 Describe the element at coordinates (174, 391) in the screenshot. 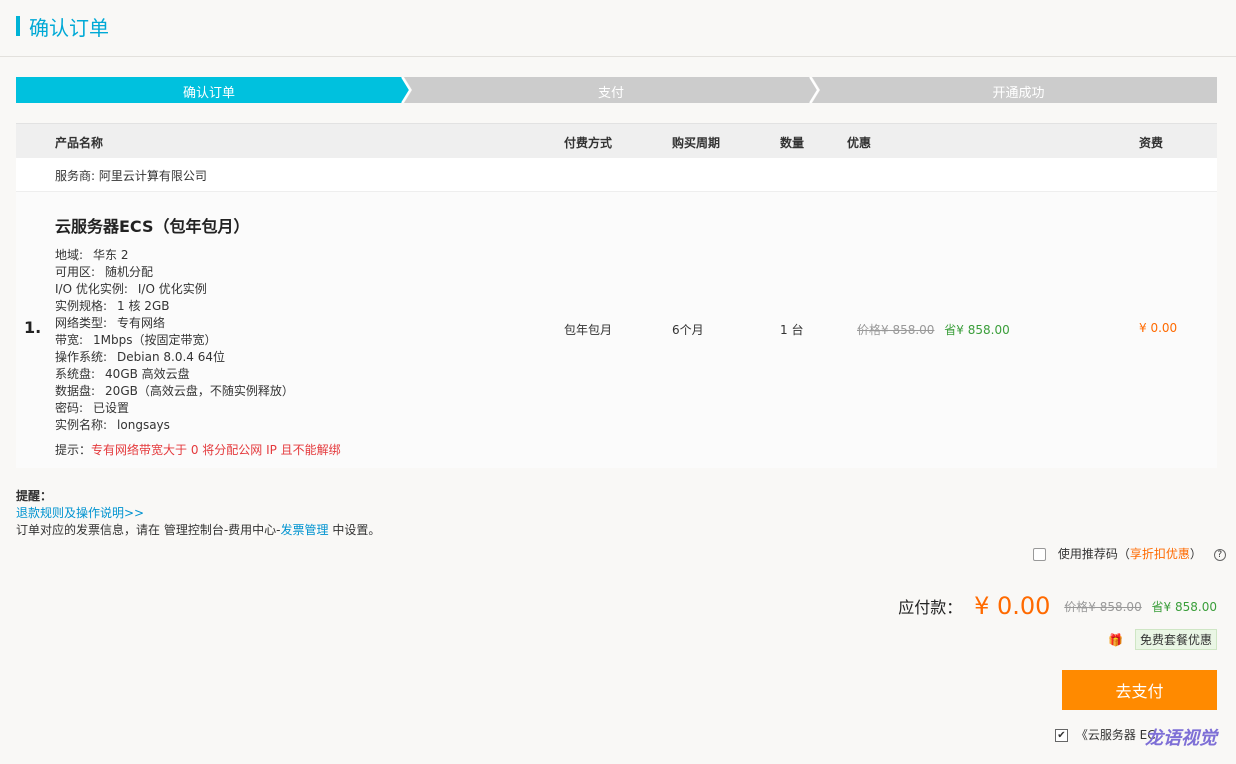

I see `spec-data-disk: 数据盘: 20GB（高效云盘，不随实例释放）` at that location.